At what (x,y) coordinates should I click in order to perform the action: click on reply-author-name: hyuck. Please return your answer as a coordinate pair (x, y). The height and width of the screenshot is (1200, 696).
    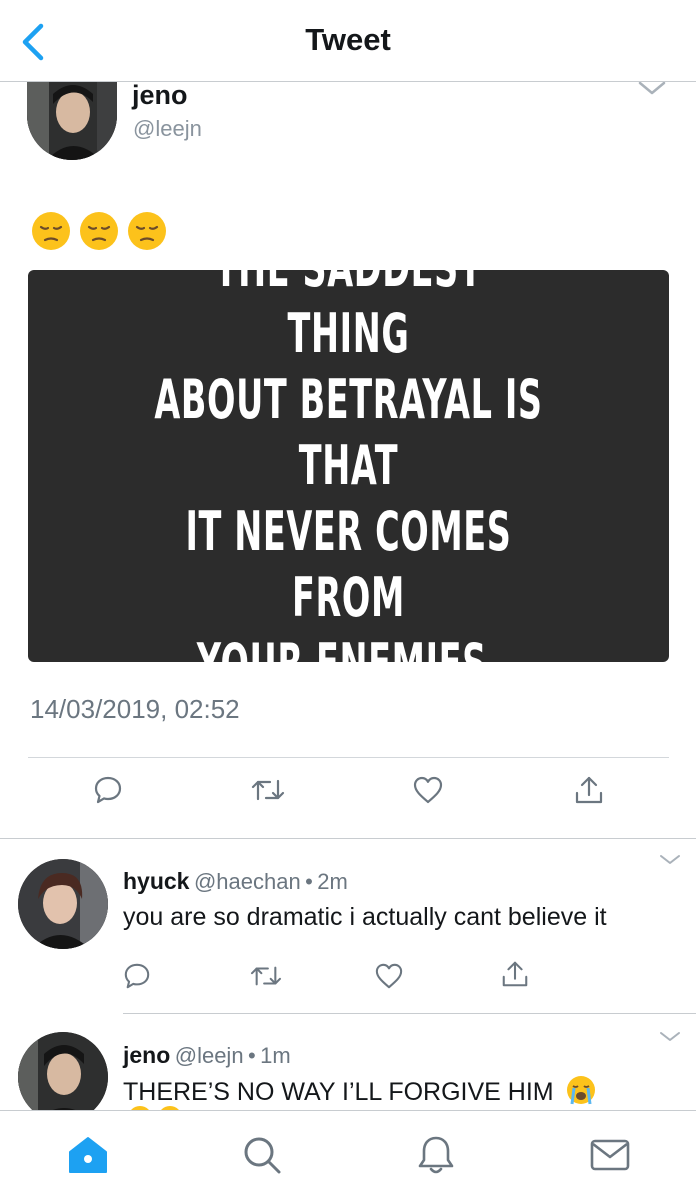
    Looking at the image, I should click on (156, 881).